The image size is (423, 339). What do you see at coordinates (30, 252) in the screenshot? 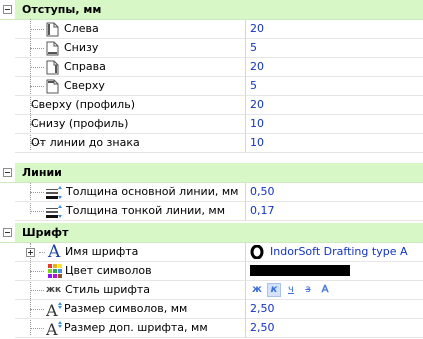
I see `expand-icon` at bounding box center [30, 252].